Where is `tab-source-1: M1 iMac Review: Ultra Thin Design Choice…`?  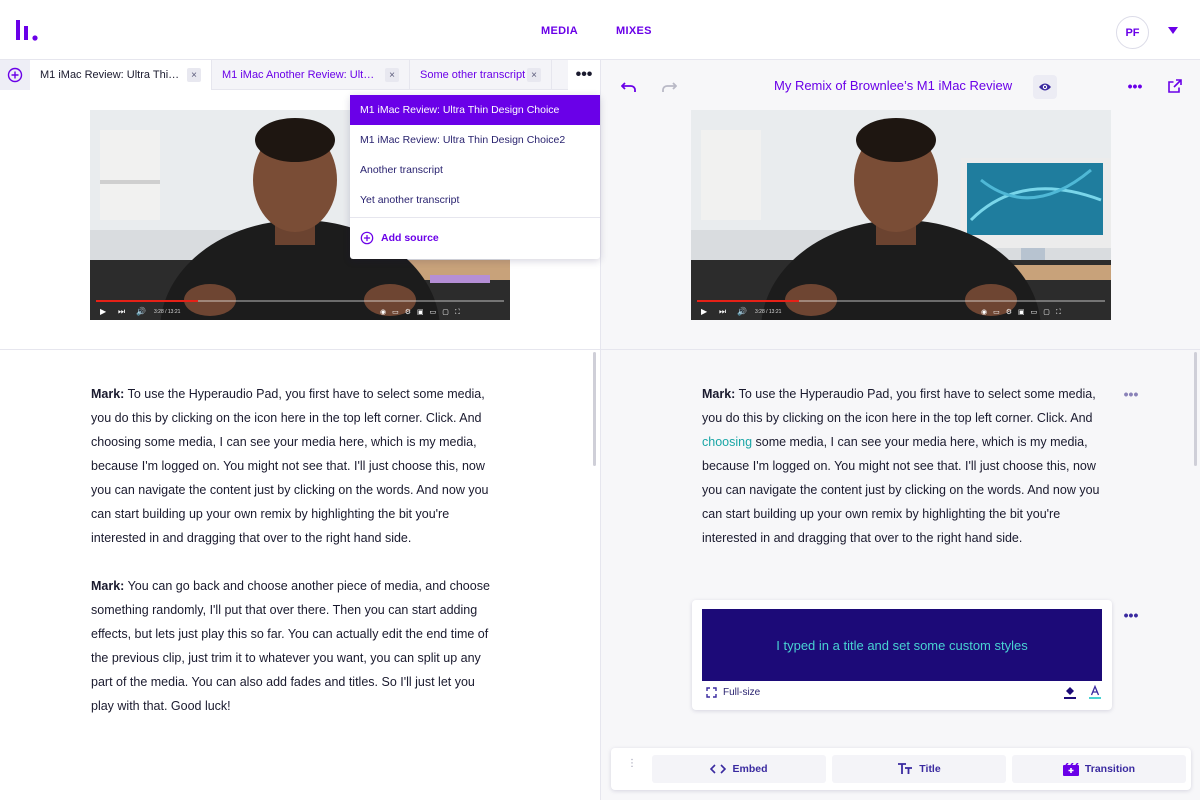 tab-source-1: M1 iMac Review: Ultra Thin Design Choice… is located at coordinates (121, 75).